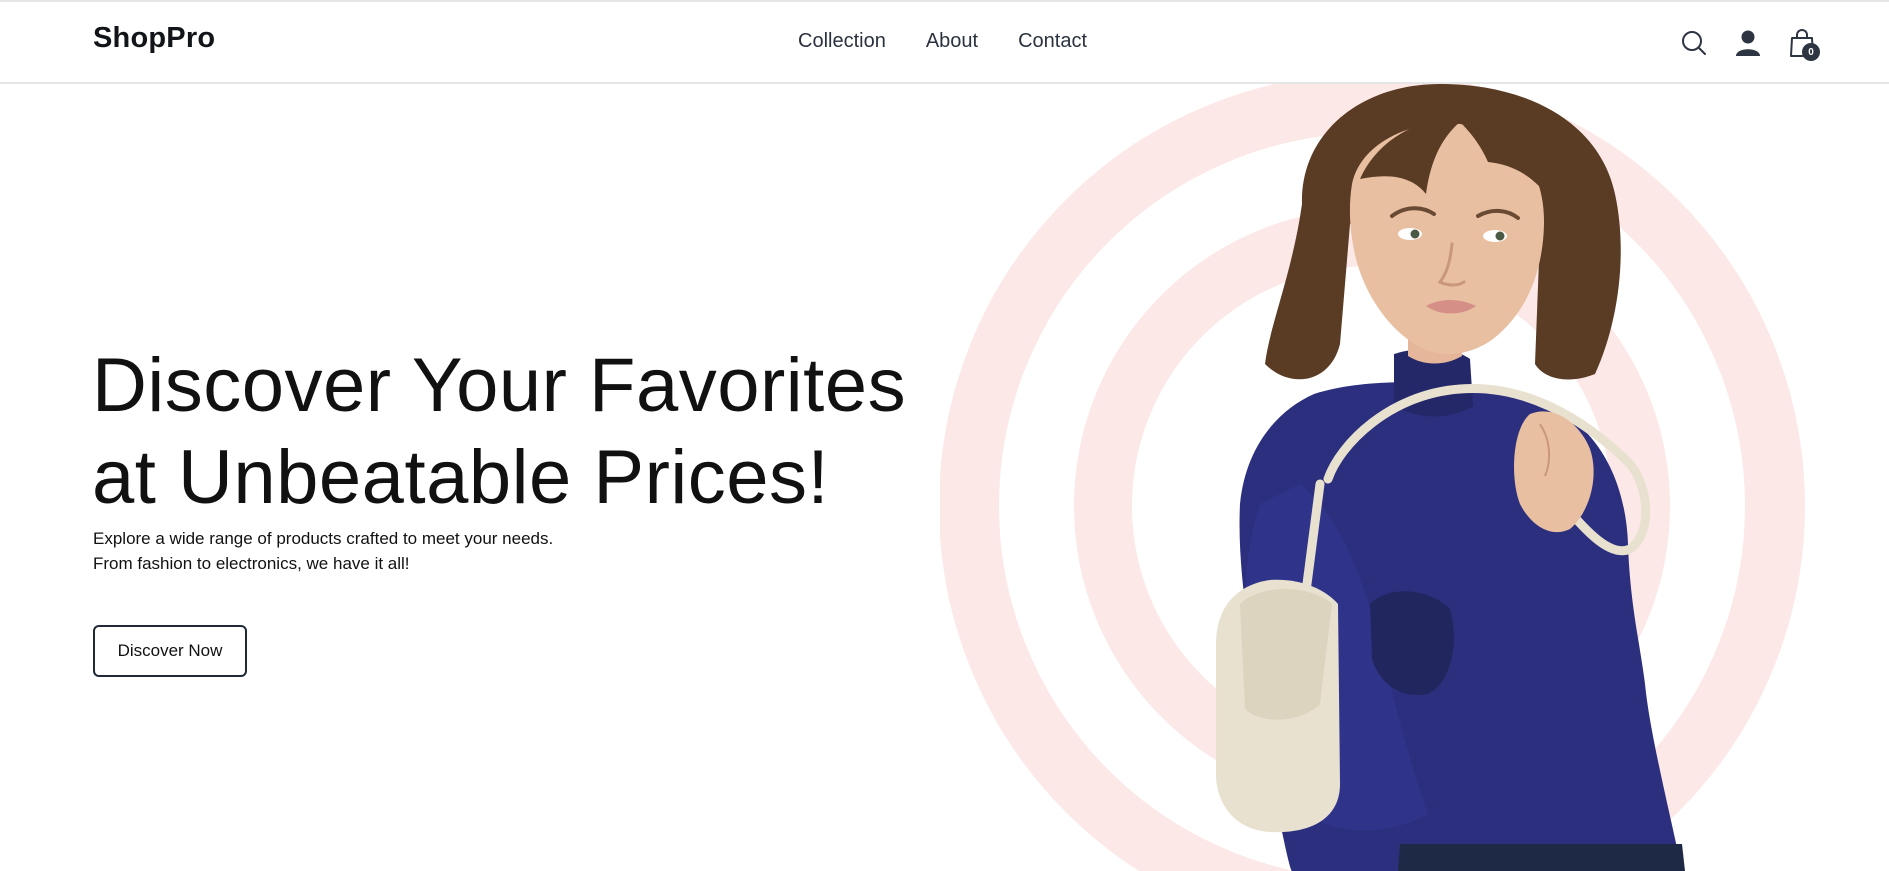 This screenshot has width=1889, height=871. What do you see at coordinates (952, 41) in the screenshot?
I see `nav-about: About` at bounding box center [952, 41].